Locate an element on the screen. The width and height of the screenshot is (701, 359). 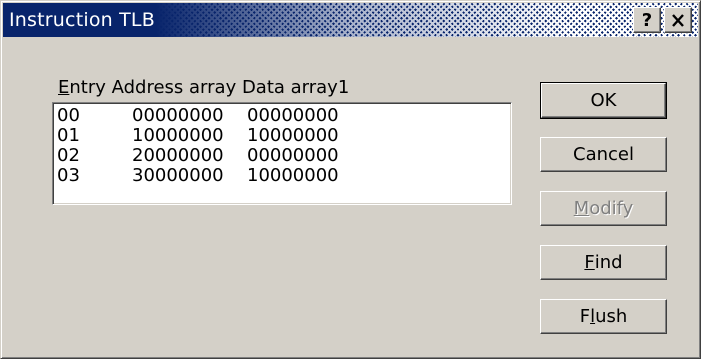
close-button is located at coordinates (678, 20).